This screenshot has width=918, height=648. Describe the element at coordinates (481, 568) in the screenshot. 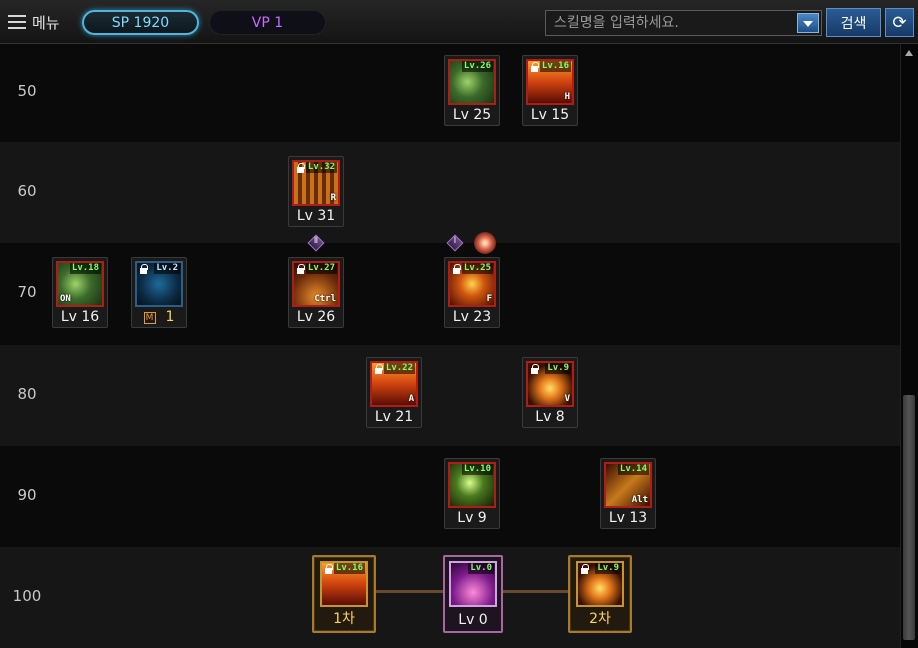

I see `skill-level-tag: Lv.0` at that location.